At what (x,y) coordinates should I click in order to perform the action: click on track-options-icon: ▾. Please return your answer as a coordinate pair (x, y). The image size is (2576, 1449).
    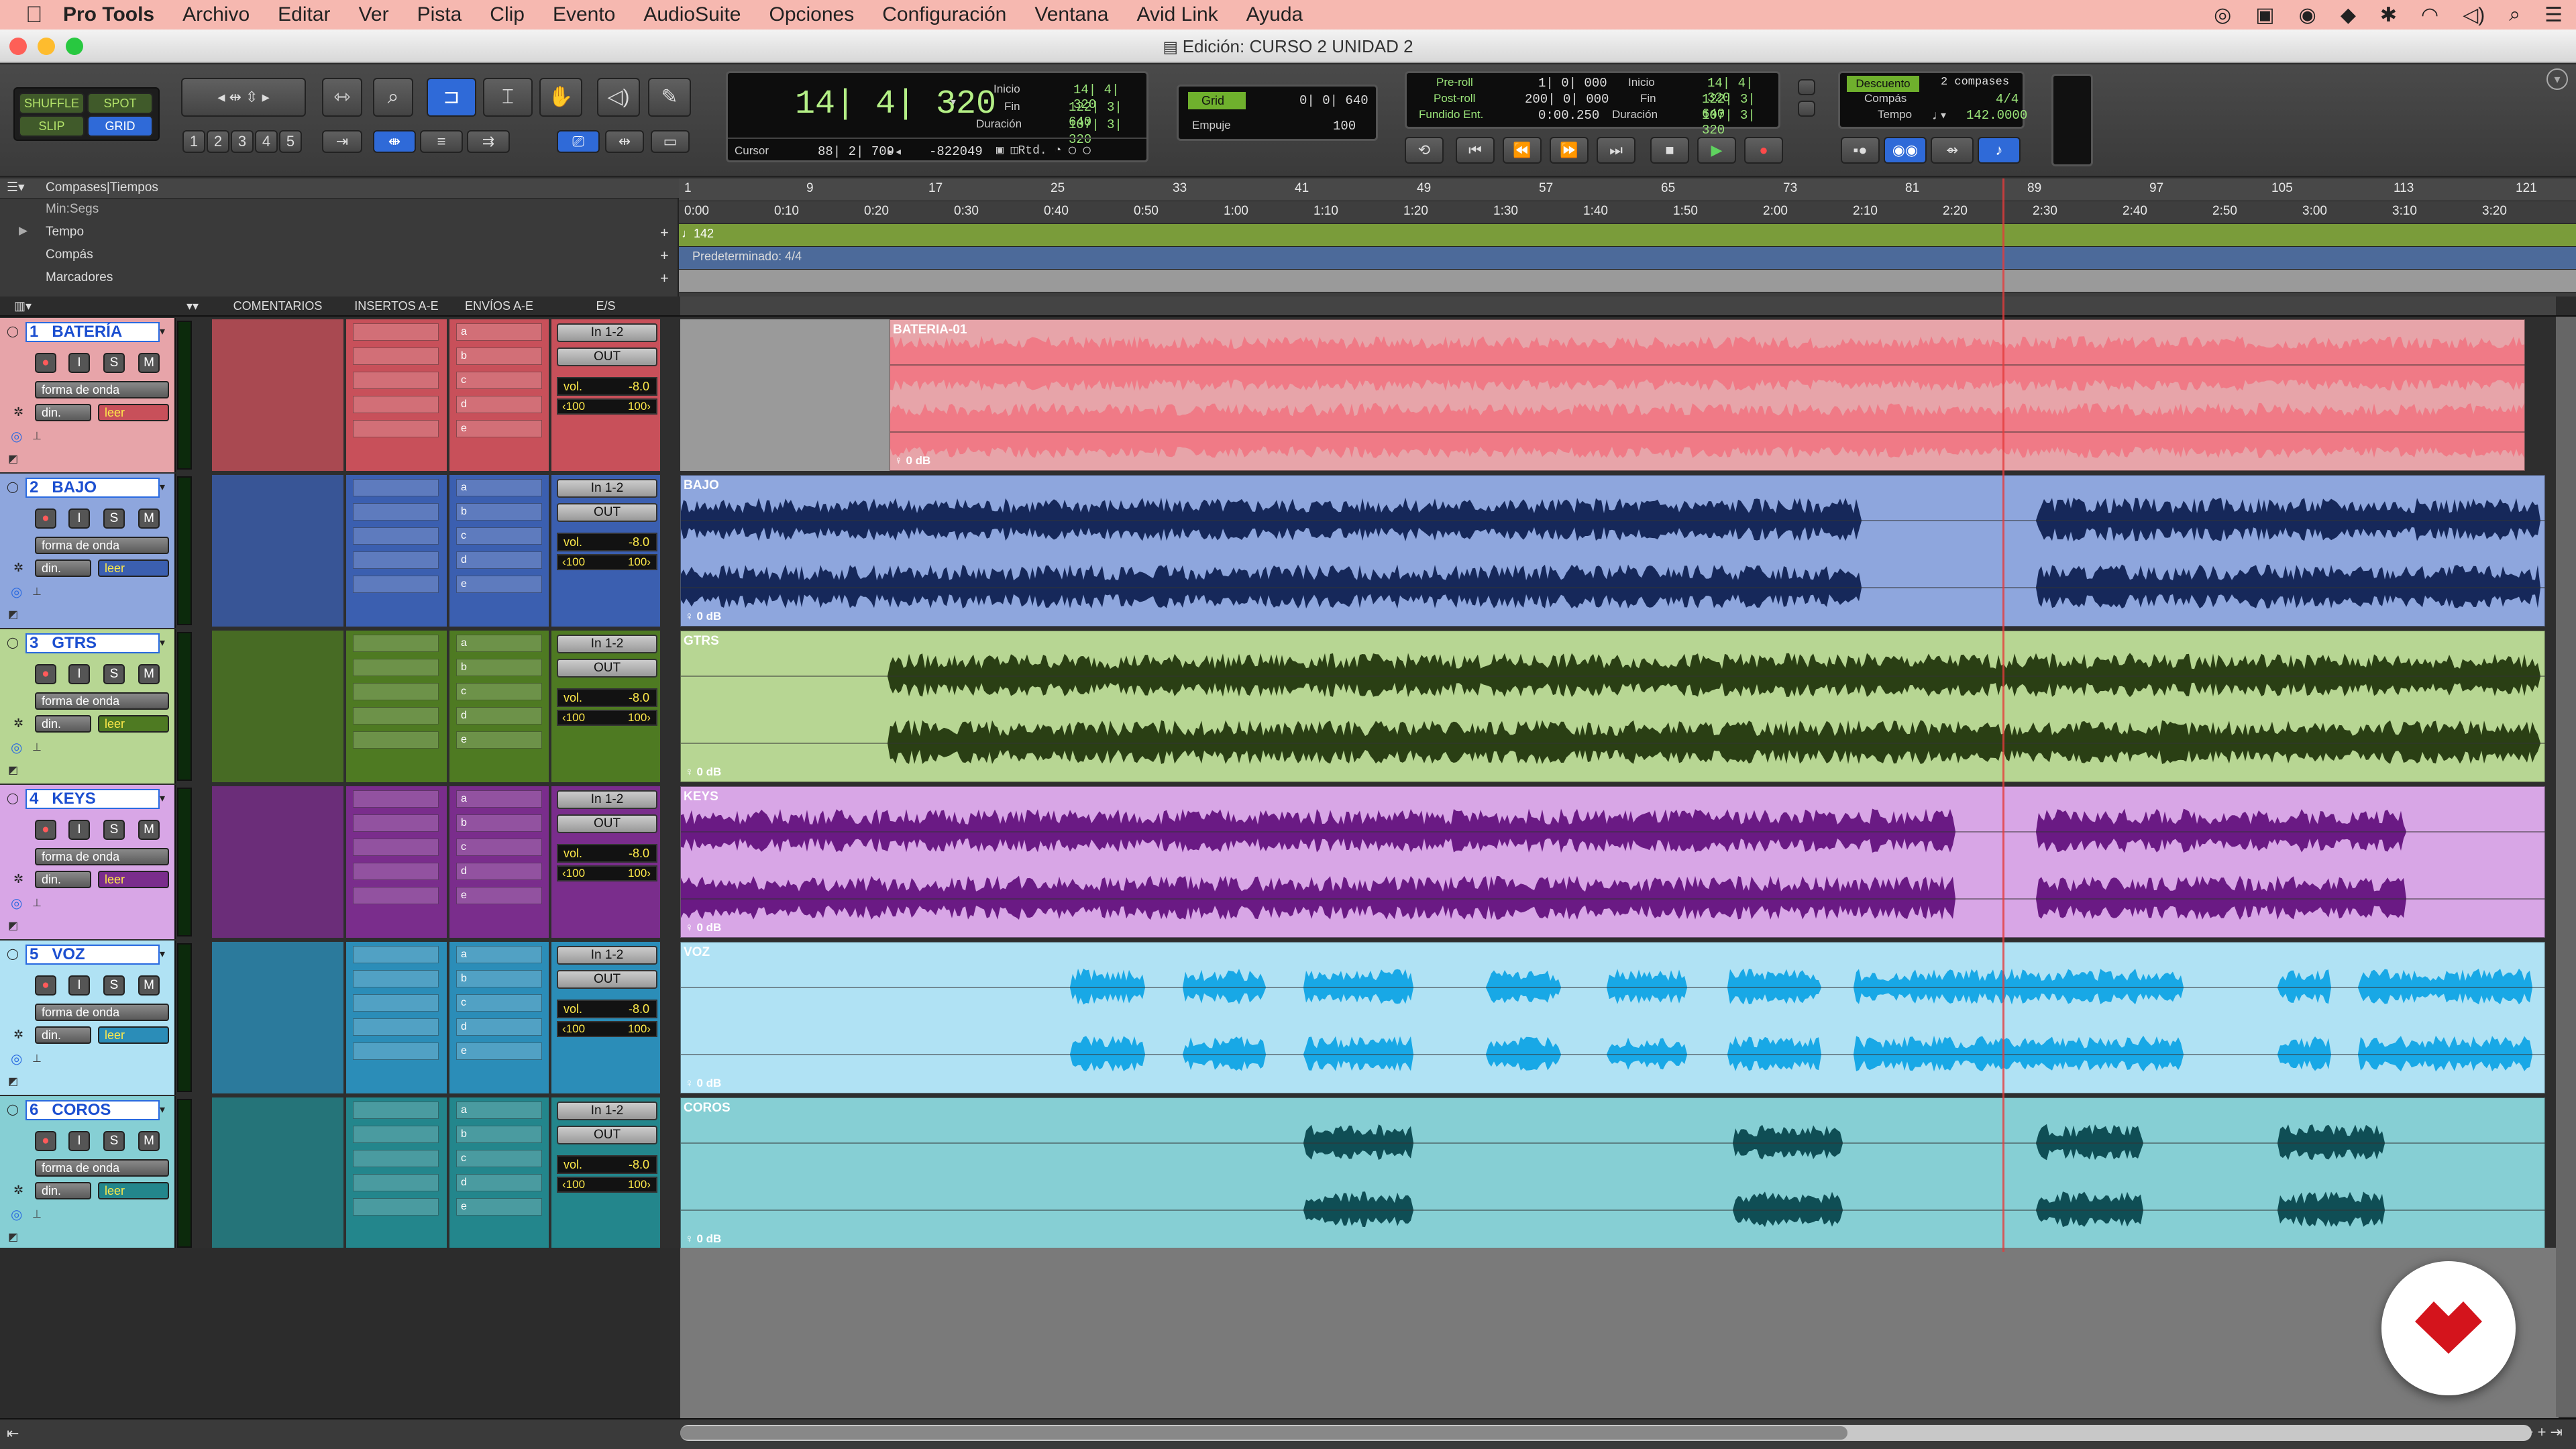
    Looking at the image, I should click on (162, 798).